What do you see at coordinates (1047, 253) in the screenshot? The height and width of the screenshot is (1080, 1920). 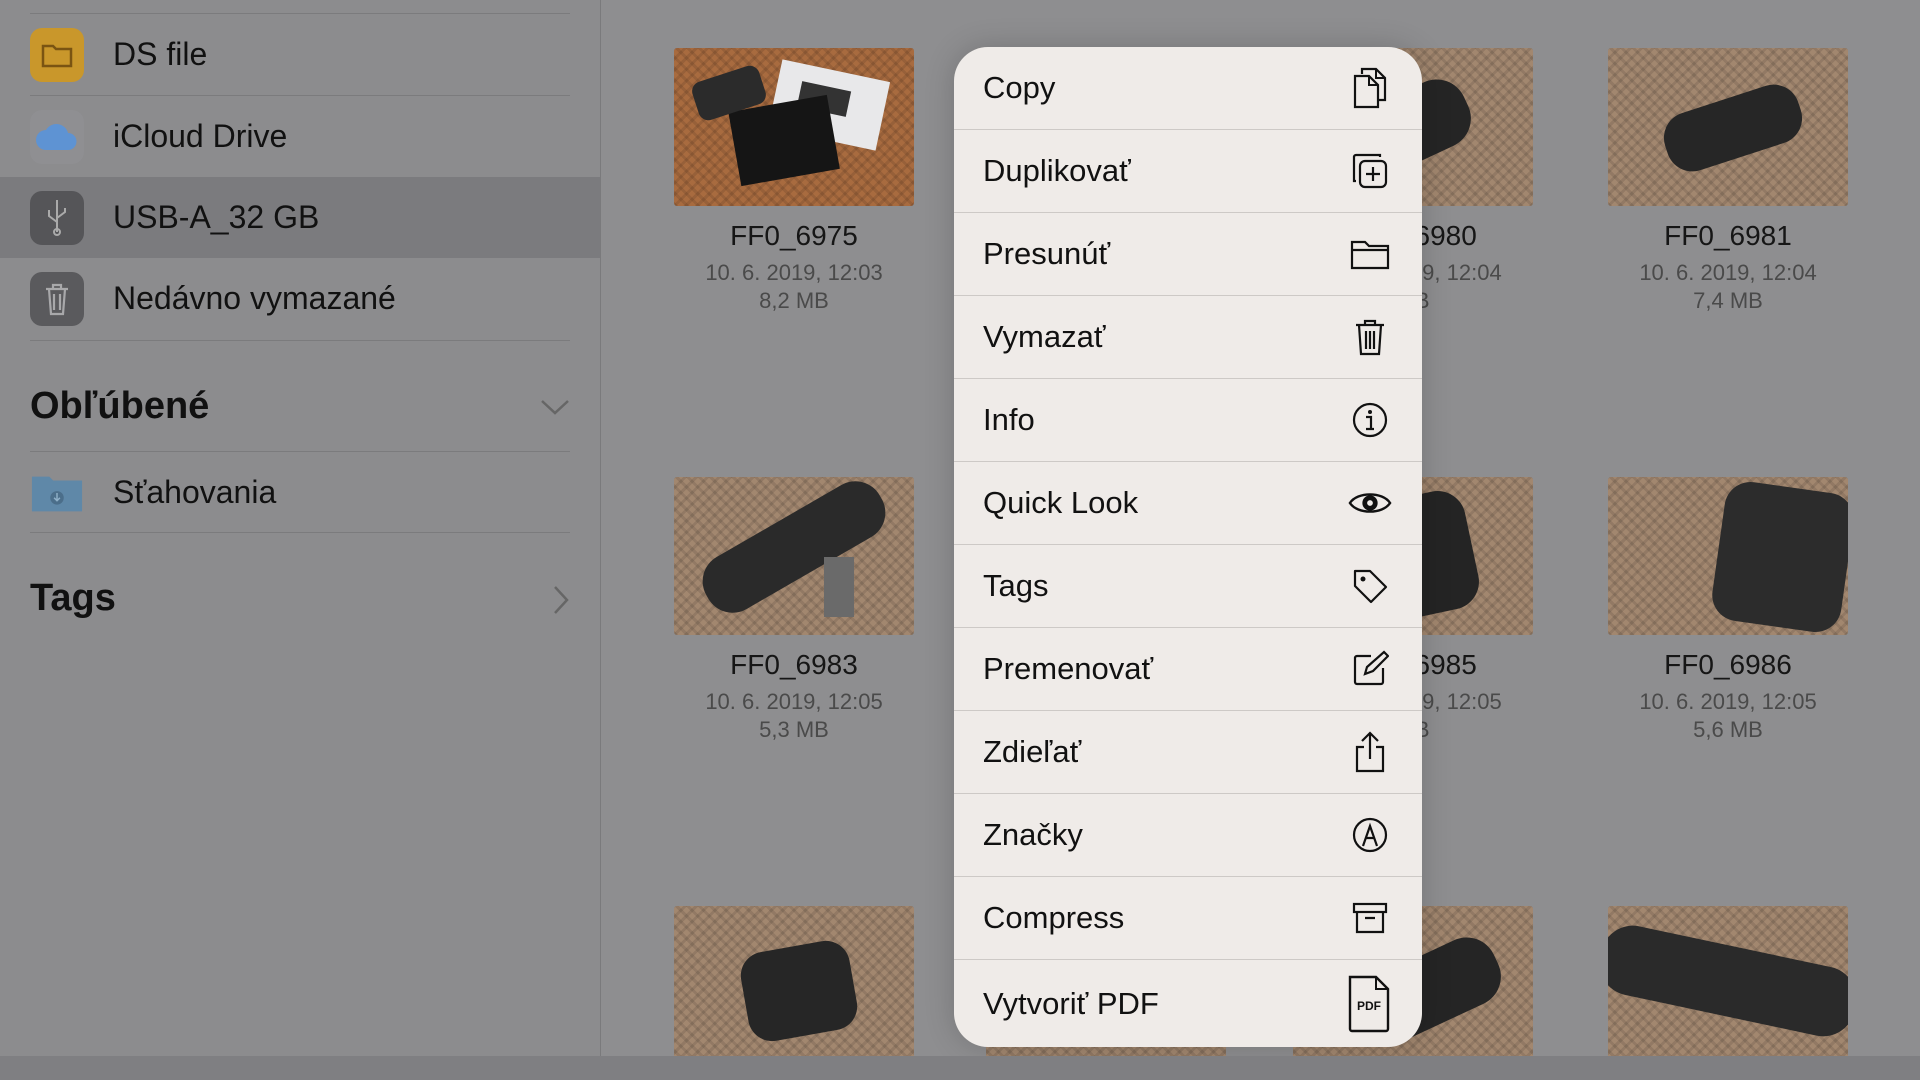 I see `menu-item-label: Presunúť` at bounding box center [1047, 253].